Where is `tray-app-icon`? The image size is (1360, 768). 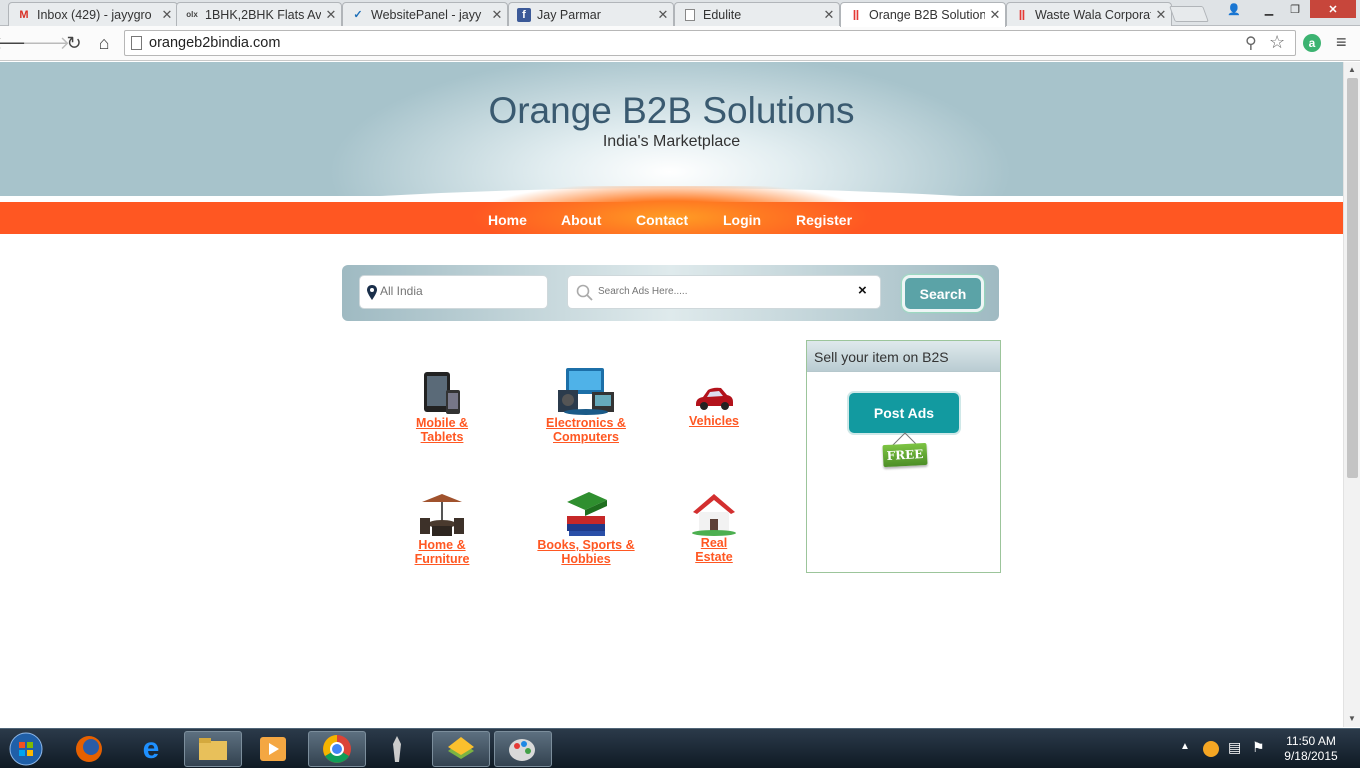 tray-app-icon is located at coordinates (1211, 749).